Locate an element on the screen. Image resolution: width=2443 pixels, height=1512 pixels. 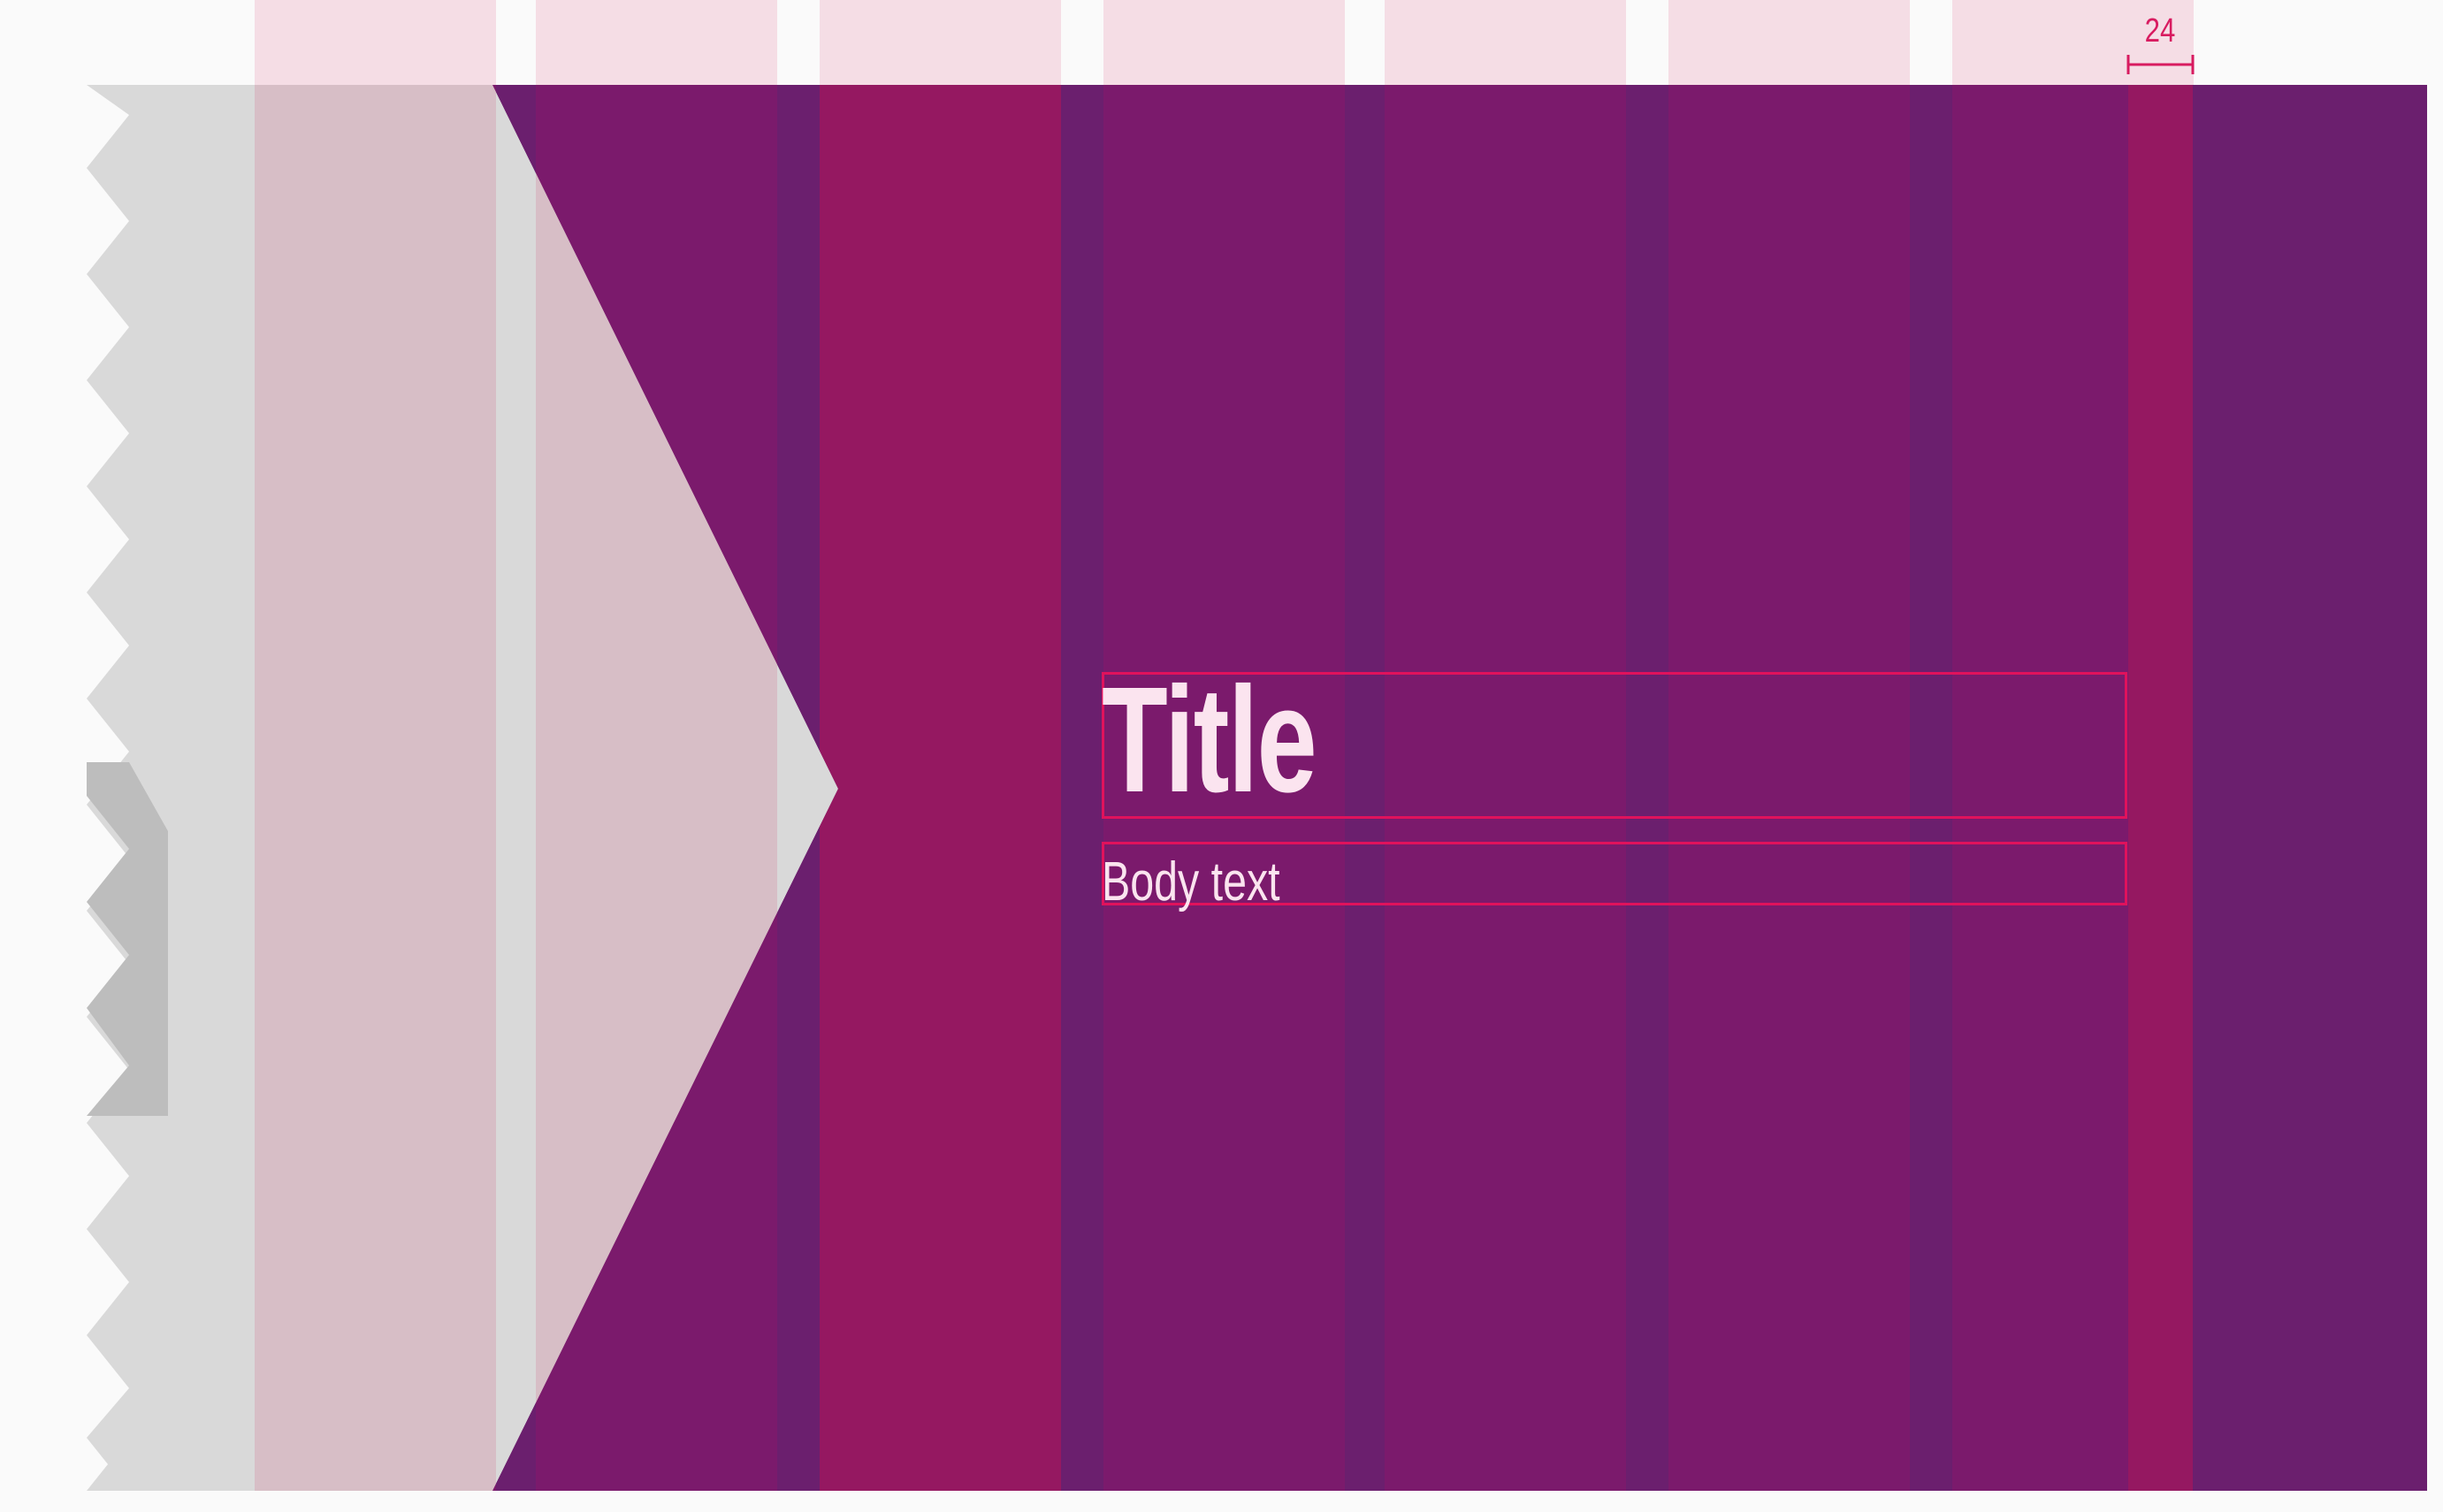
highlight-gutter is located at coordinates (2160, 788).